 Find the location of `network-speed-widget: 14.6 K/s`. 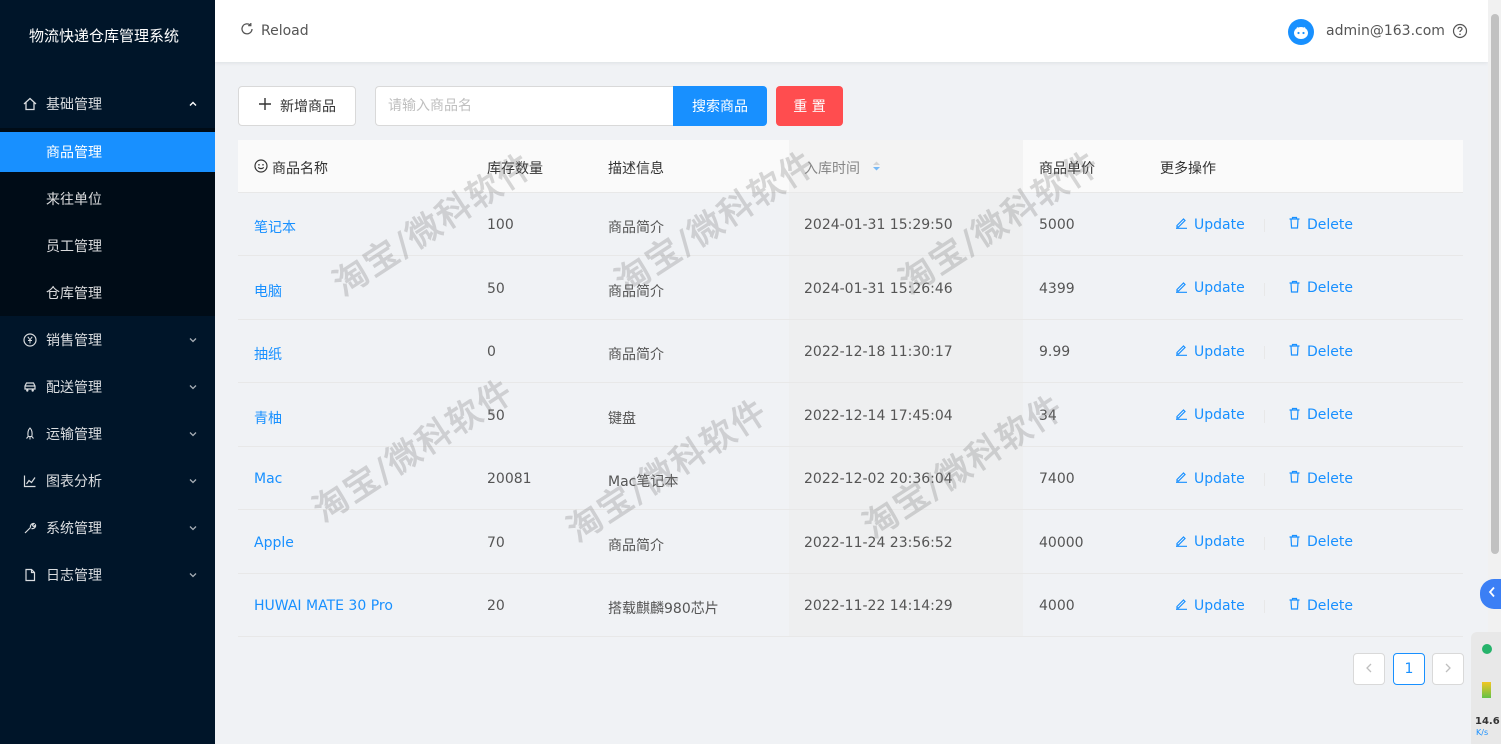

network-speed-widget: 14.6 K/s is located at coordinates (1486, 688).